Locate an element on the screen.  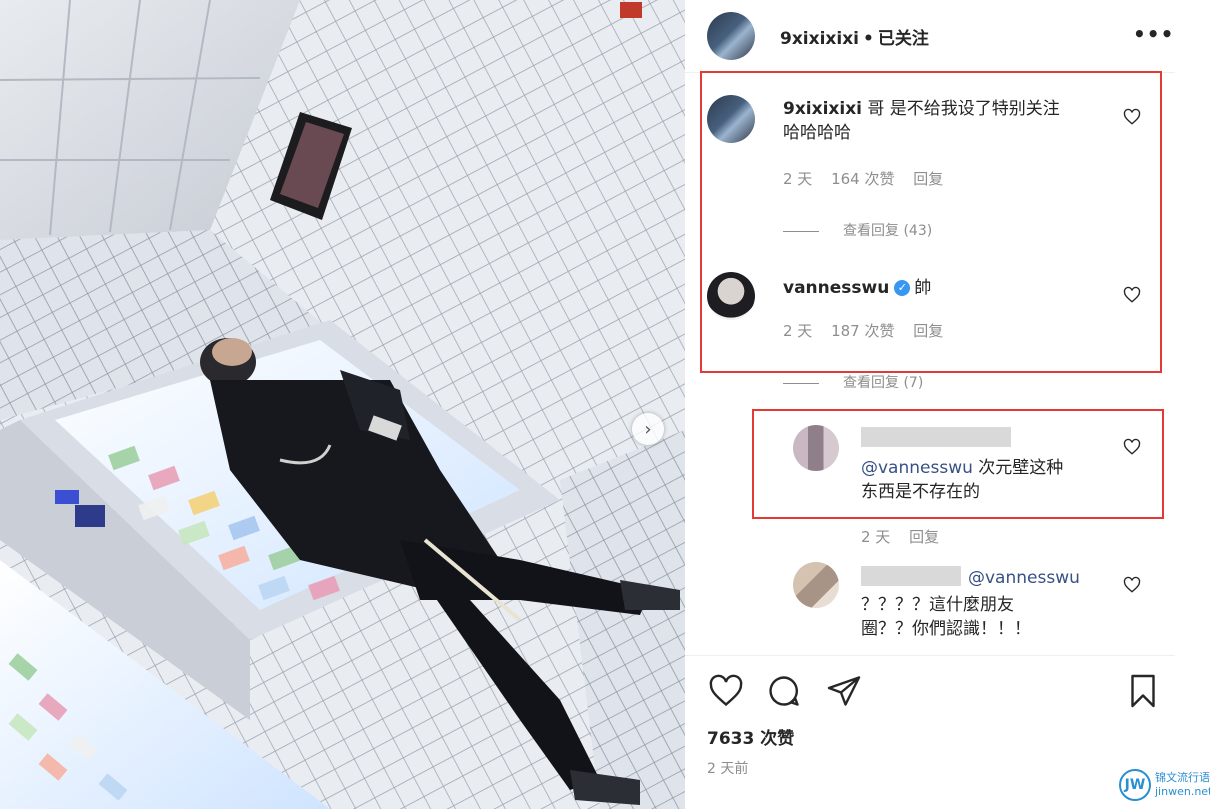
view-replies-button: 查看回复 (43) is located at coordinates (857, 230).